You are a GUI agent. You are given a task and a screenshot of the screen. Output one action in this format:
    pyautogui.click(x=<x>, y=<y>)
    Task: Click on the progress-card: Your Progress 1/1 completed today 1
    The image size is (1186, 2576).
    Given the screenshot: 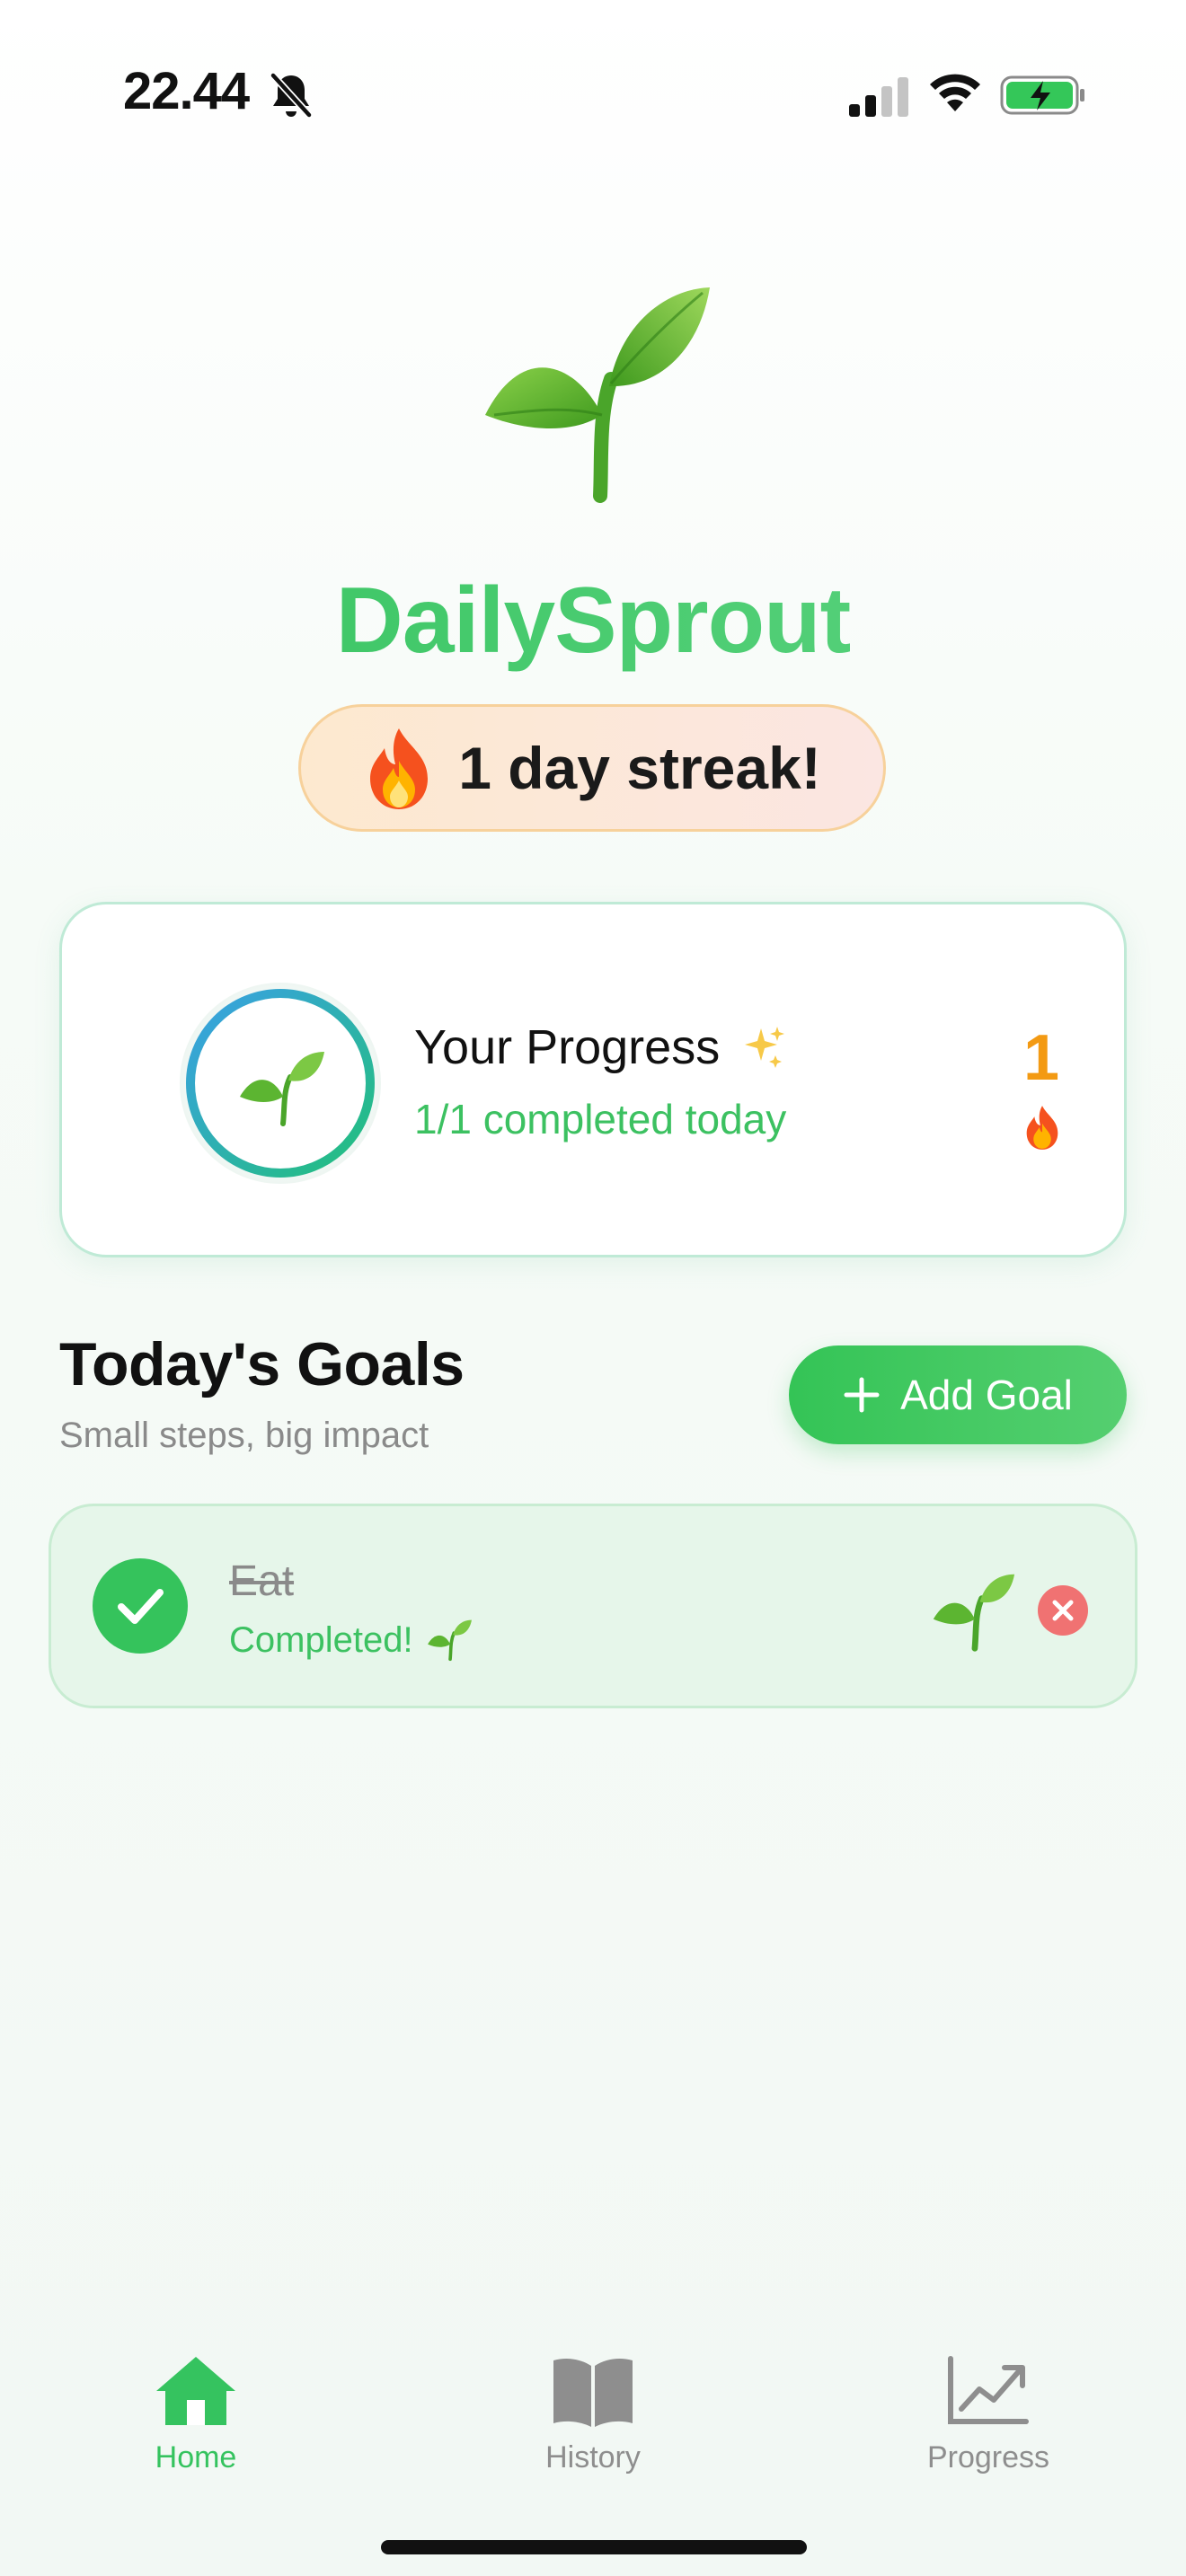 What is the action you would take?
    pyautogui.click(x=593, y=1079)
    